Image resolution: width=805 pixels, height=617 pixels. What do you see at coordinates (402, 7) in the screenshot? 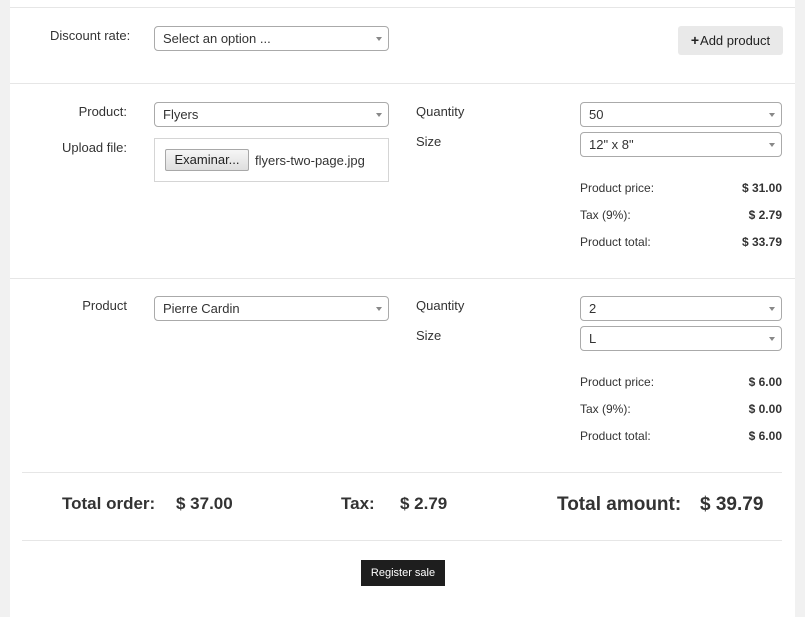
I see `divider-top` at bounding box center [402, 7].